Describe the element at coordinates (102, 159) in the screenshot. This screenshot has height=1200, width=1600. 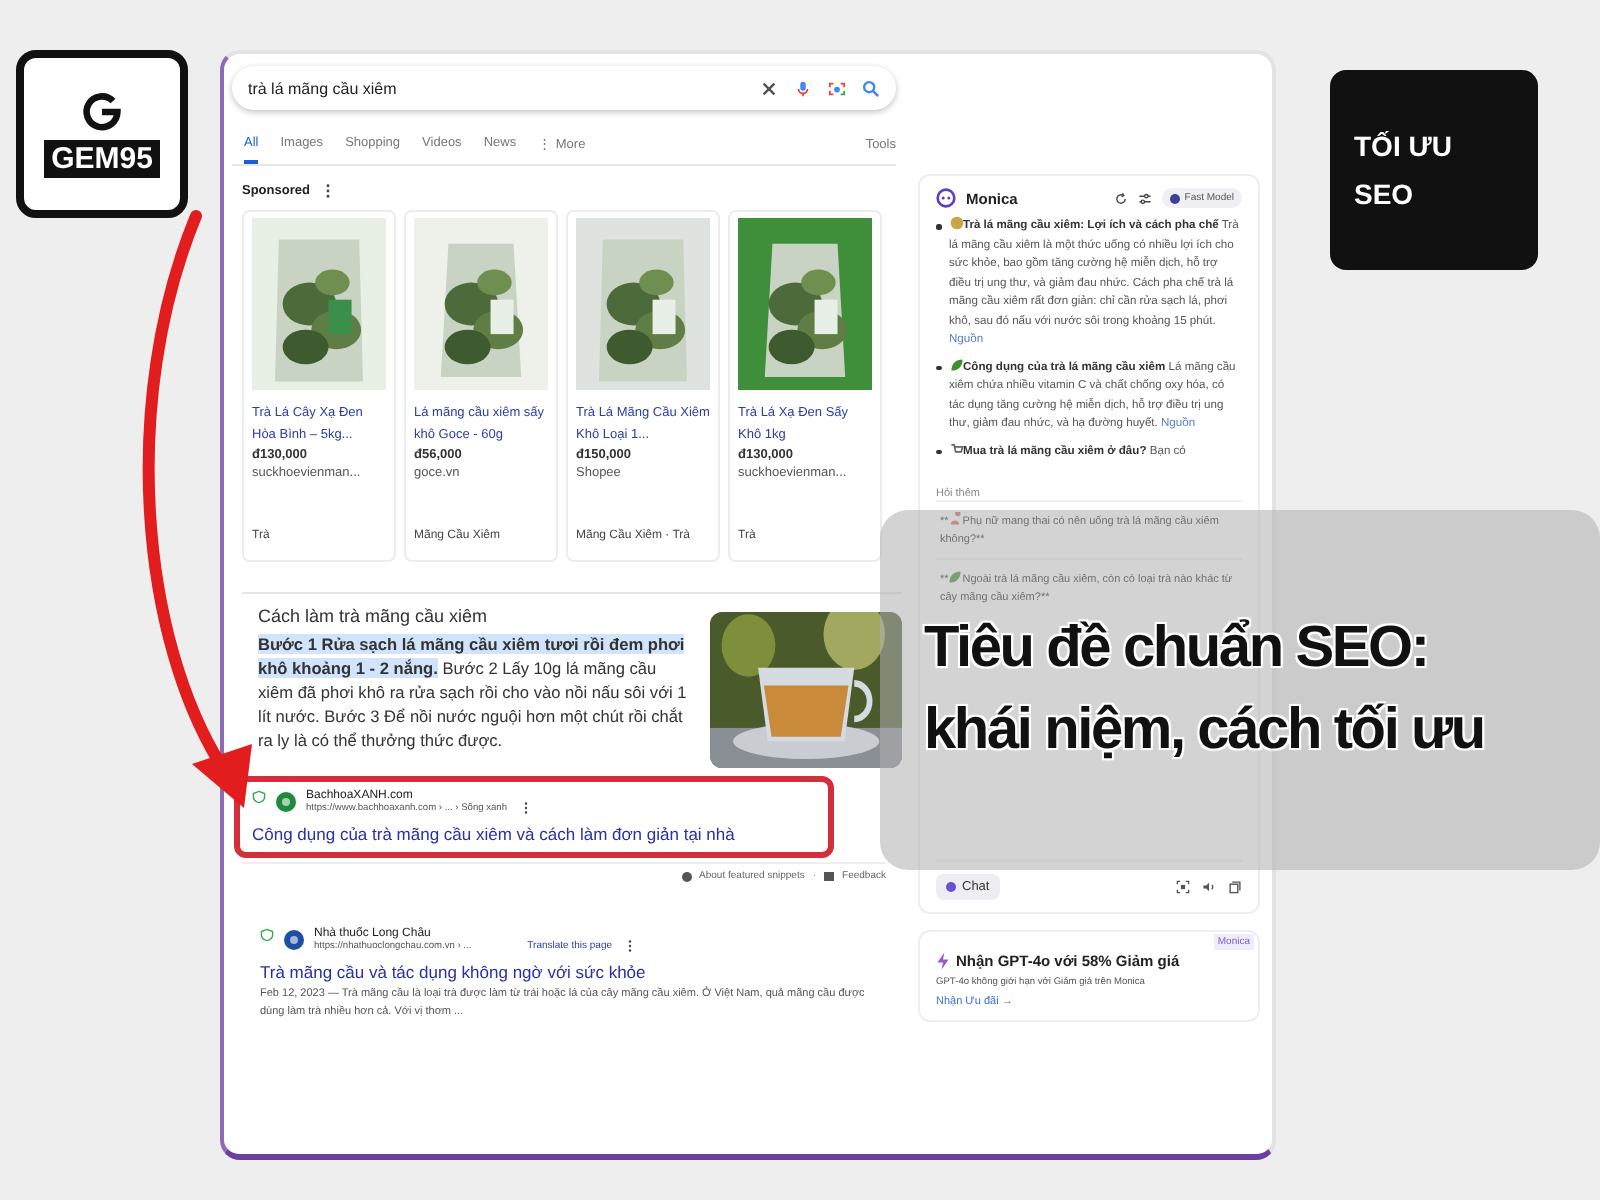
I see `logo-text: GEM95` at that location.